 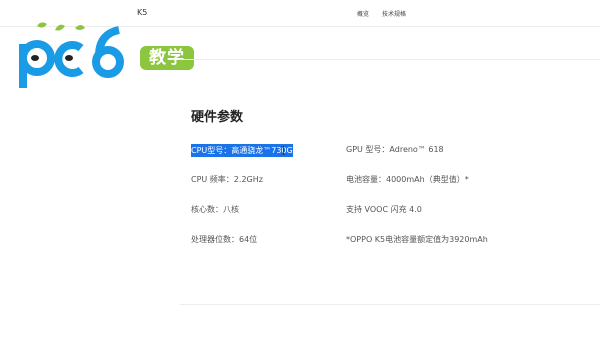 What do you see at coordinates (407, 179) in the screenshot?
I see `spec-battery: 电池容量：4000mAh（典型值）*` at bounding box center [407, 179].